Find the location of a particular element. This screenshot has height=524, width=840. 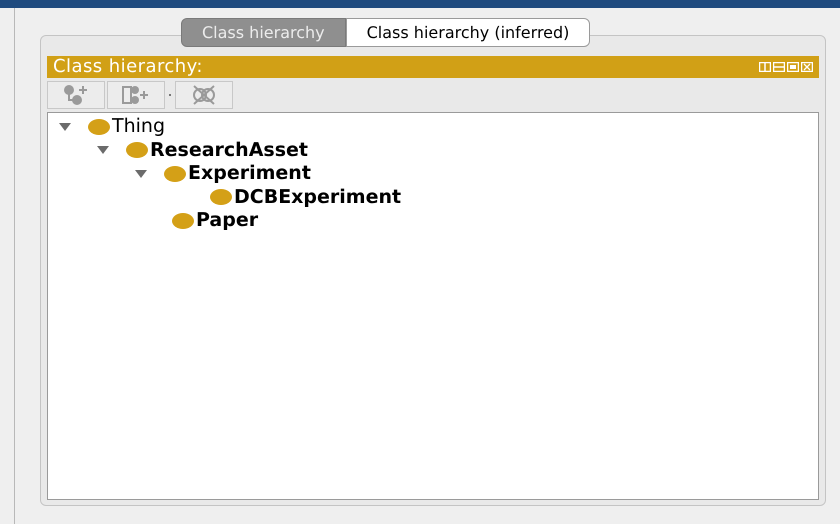

class-label: Paper is located at coordinates (227, 220).